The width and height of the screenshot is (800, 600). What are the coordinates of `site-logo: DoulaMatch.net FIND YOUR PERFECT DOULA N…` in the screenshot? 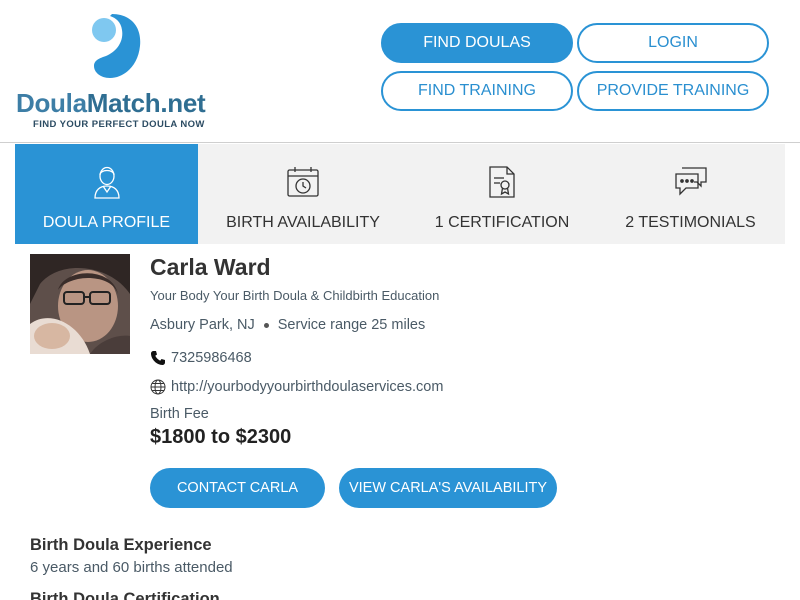 It's located at (121, 72).